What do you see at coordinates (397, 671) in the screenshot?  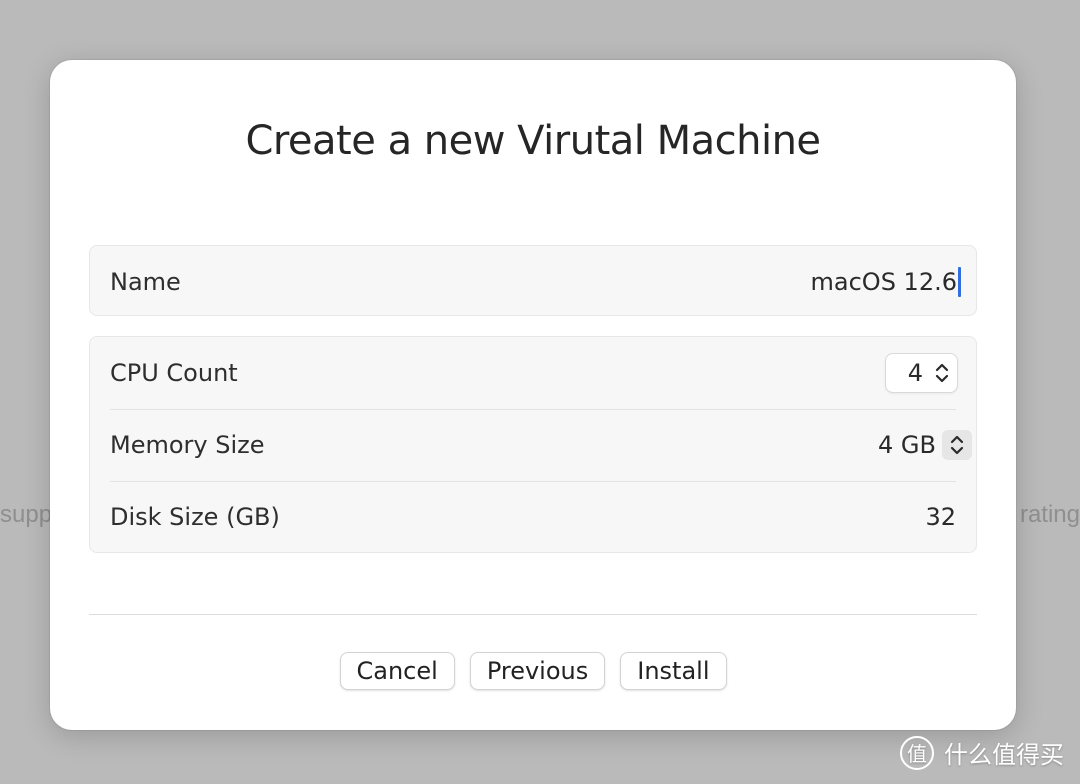 I see `cancel-button: Cancel` at bounding box center [397, 671].